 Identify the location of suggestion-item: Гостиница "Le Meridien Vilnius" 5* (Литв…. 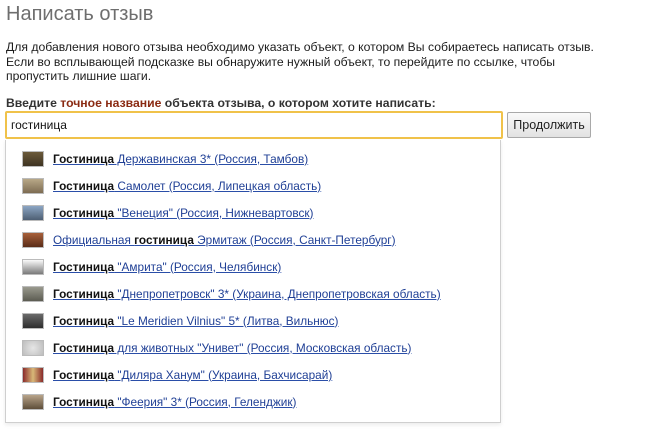
(253, 320).